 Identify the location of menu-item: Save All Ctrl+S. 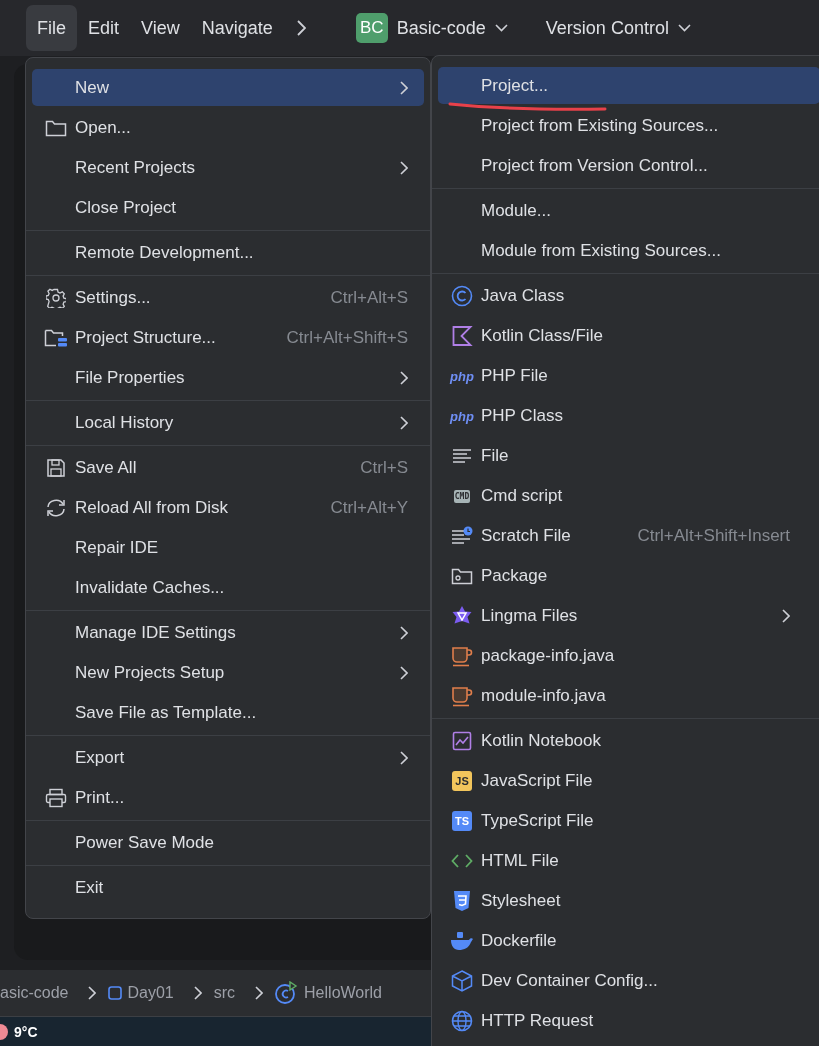
(228, 468).